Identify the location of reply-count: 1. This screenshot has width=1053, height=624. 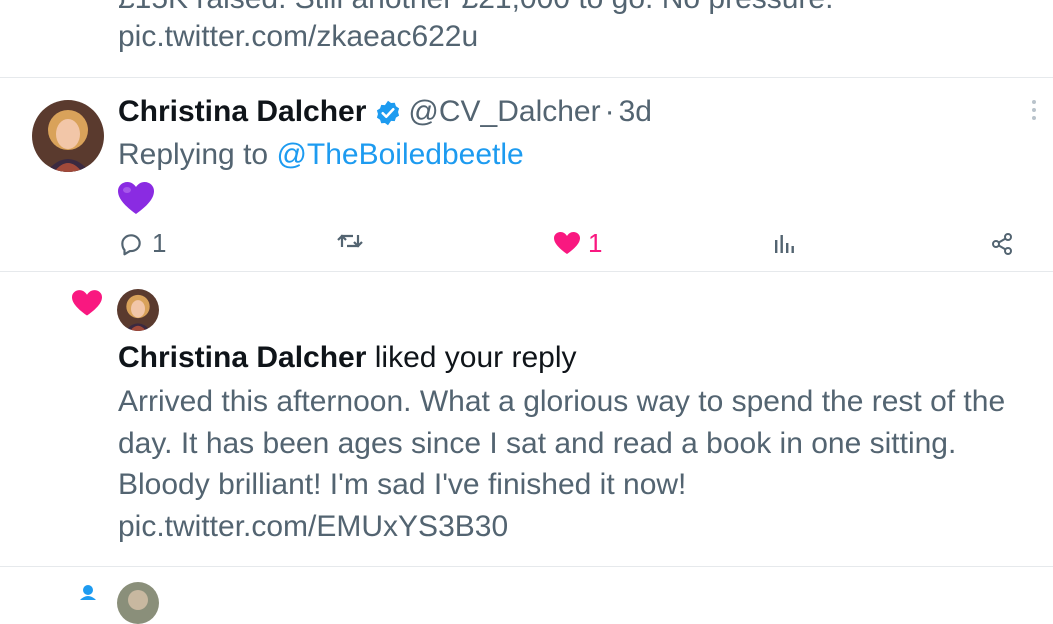
(159, 243).